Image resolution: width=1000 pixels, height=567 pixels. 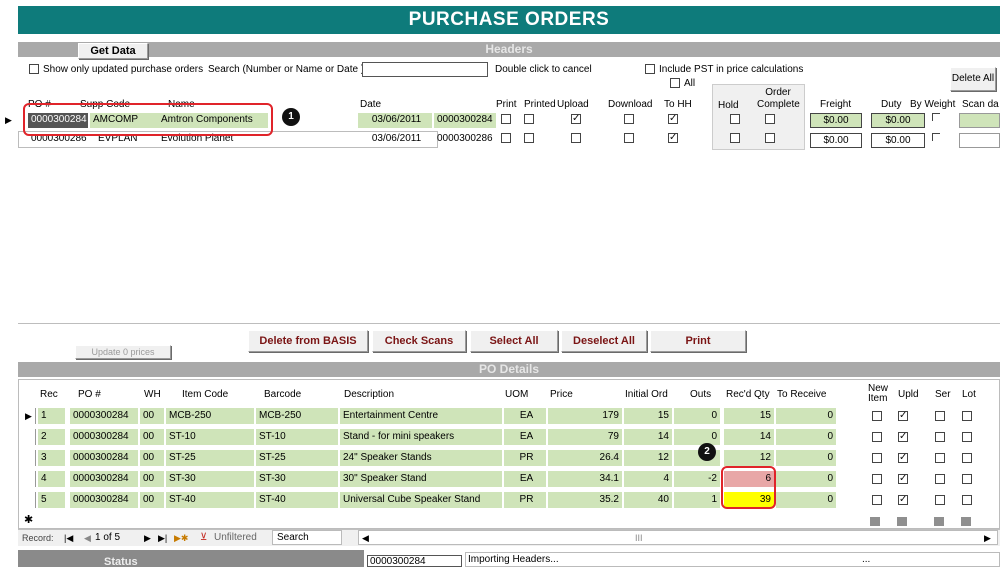 What do you see at coordinates (286, 69) in the screenshot?
I see `search-label: Search (Number or Name or Date )` at bounding box center [286, 69].